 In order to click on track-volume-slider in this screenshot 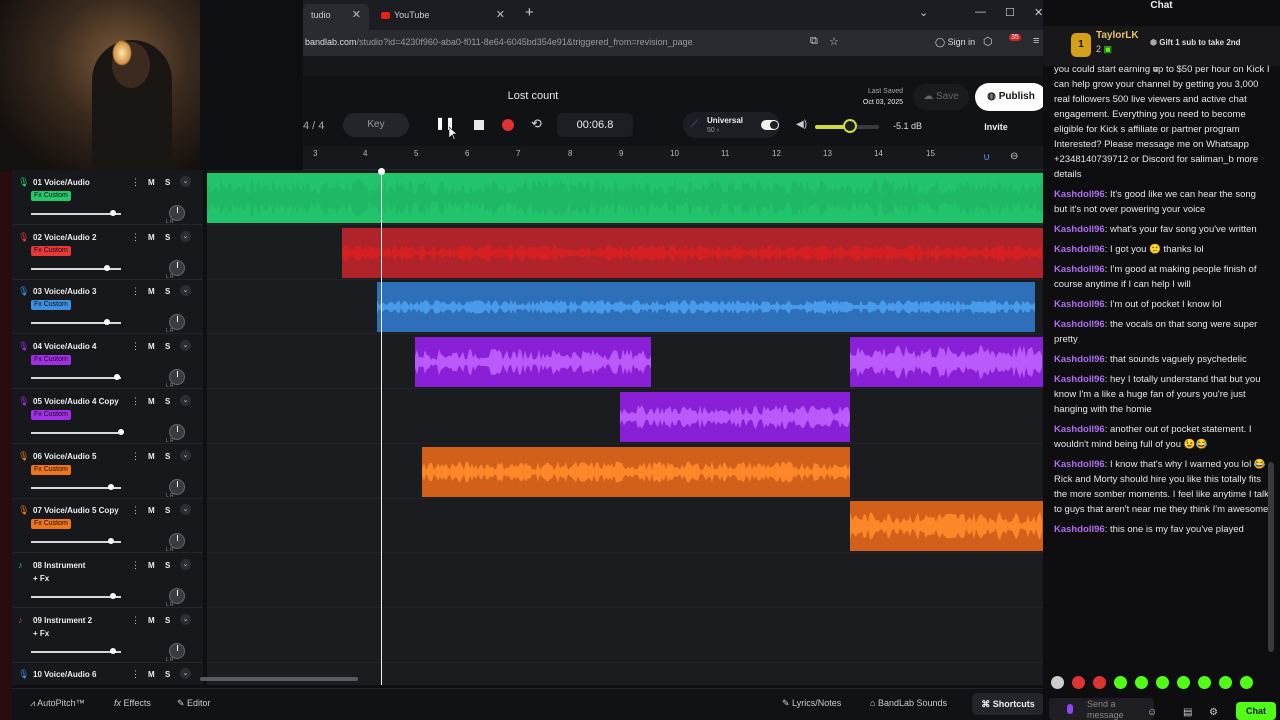, I will do `click(76, 596)`.